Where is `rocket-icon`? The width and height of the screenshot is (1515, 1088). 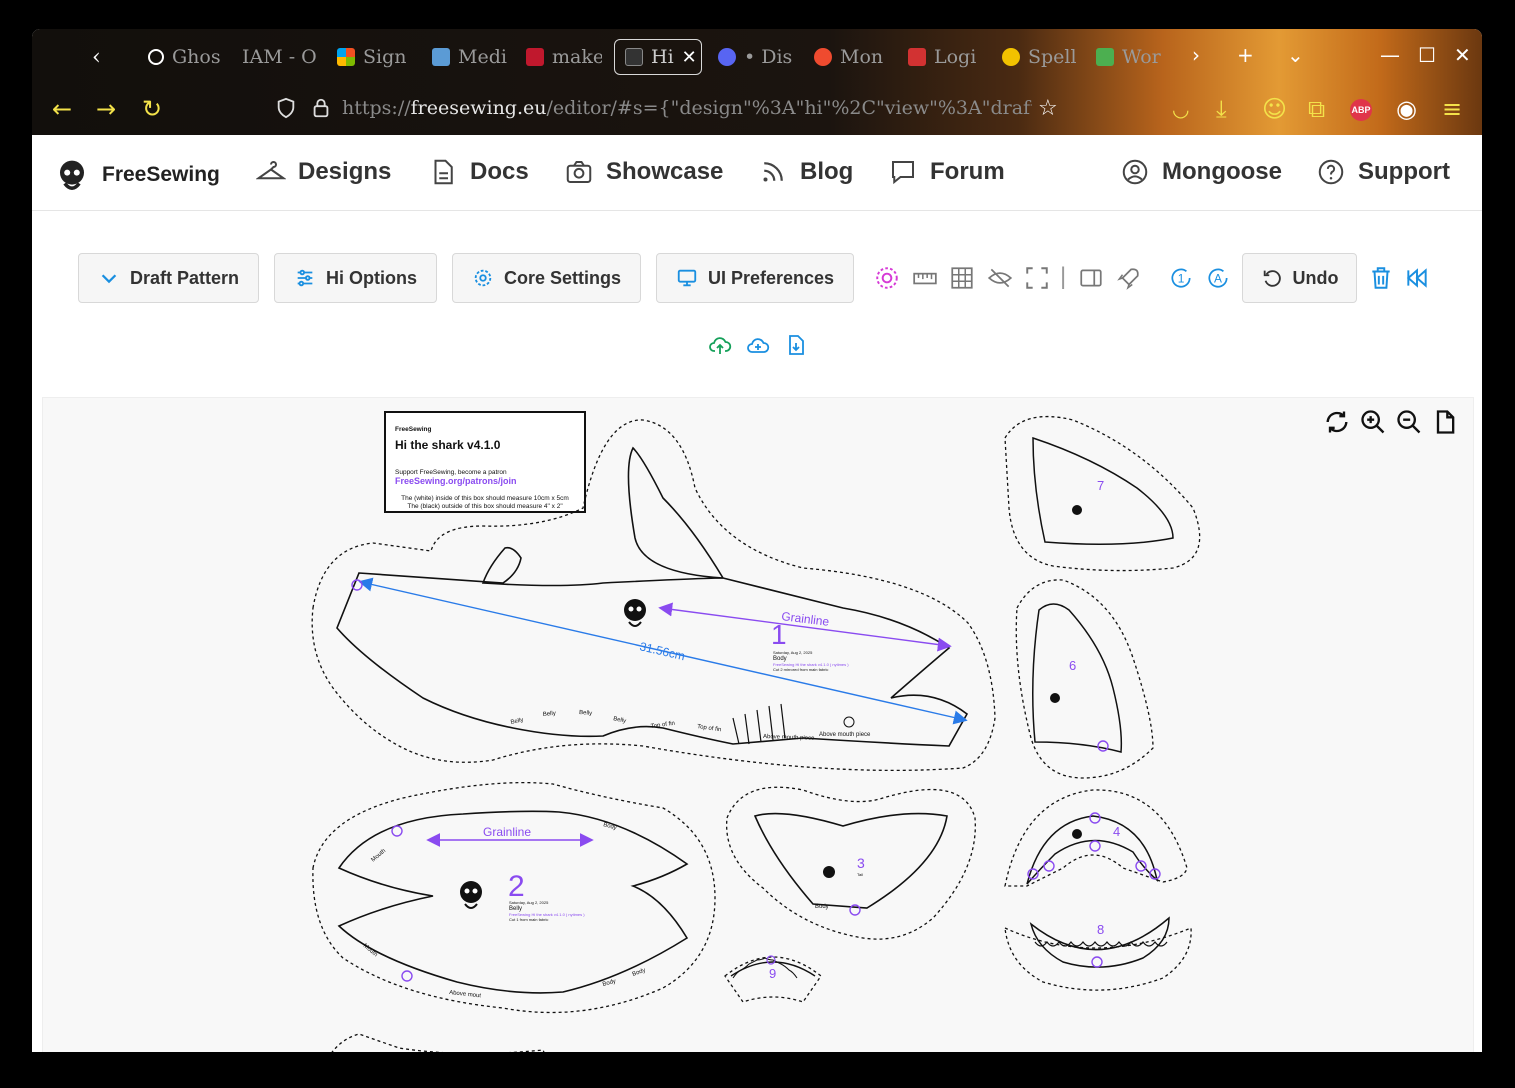
rocket-icon is located at coordinates (1129, 278).